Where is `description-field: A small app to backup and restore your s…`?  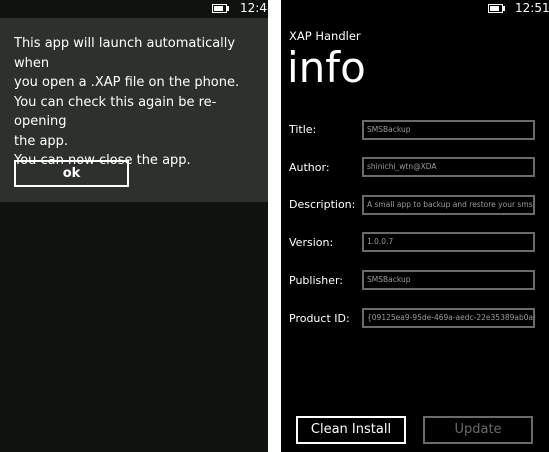
description-field: A small app to backup and restore your s… is located at coordinates (448, 205).